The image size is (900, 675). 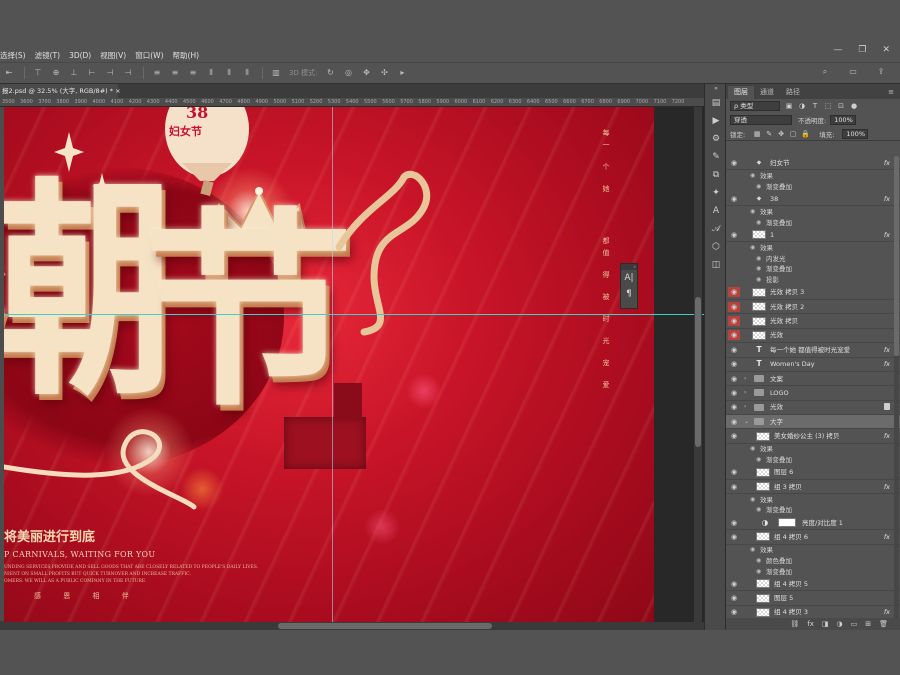 What do you see at coordinates (868, 624) in the screenshot?
I see `new-layer-icon: ⊞` at bounding box center [868, 624].